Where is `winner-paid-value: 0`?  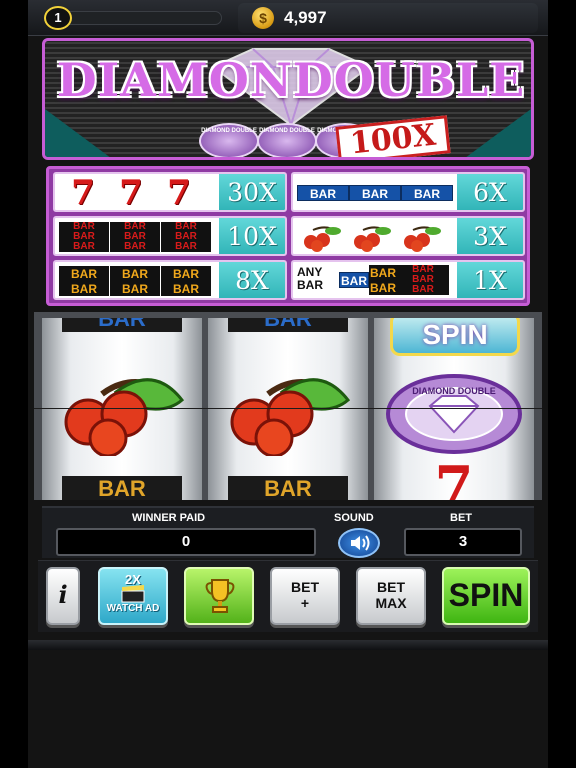 winner-paid-value: 0 is located at coordinates (186, 542).